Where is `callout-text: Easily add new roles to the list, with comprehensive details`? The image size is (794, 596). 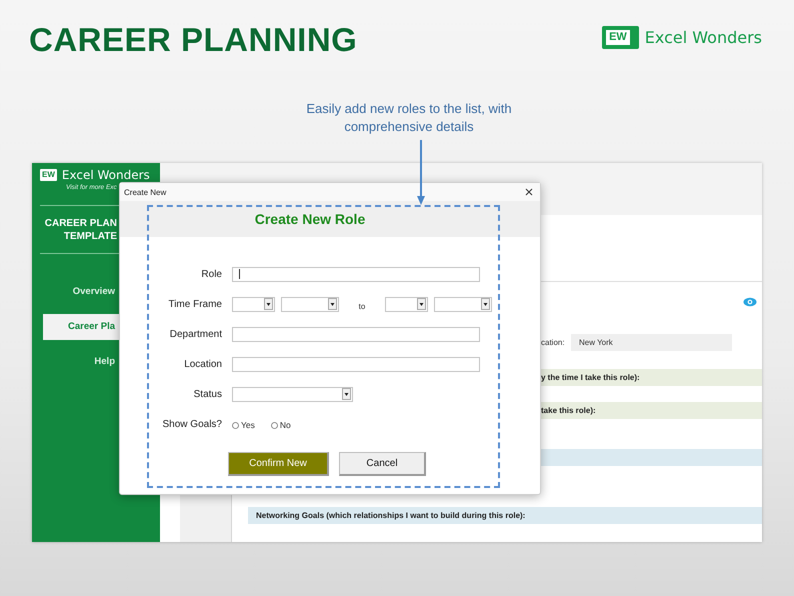
callout-text: Easily add new roles to the list, with comprehensive details is located at coordinates (409, 118).